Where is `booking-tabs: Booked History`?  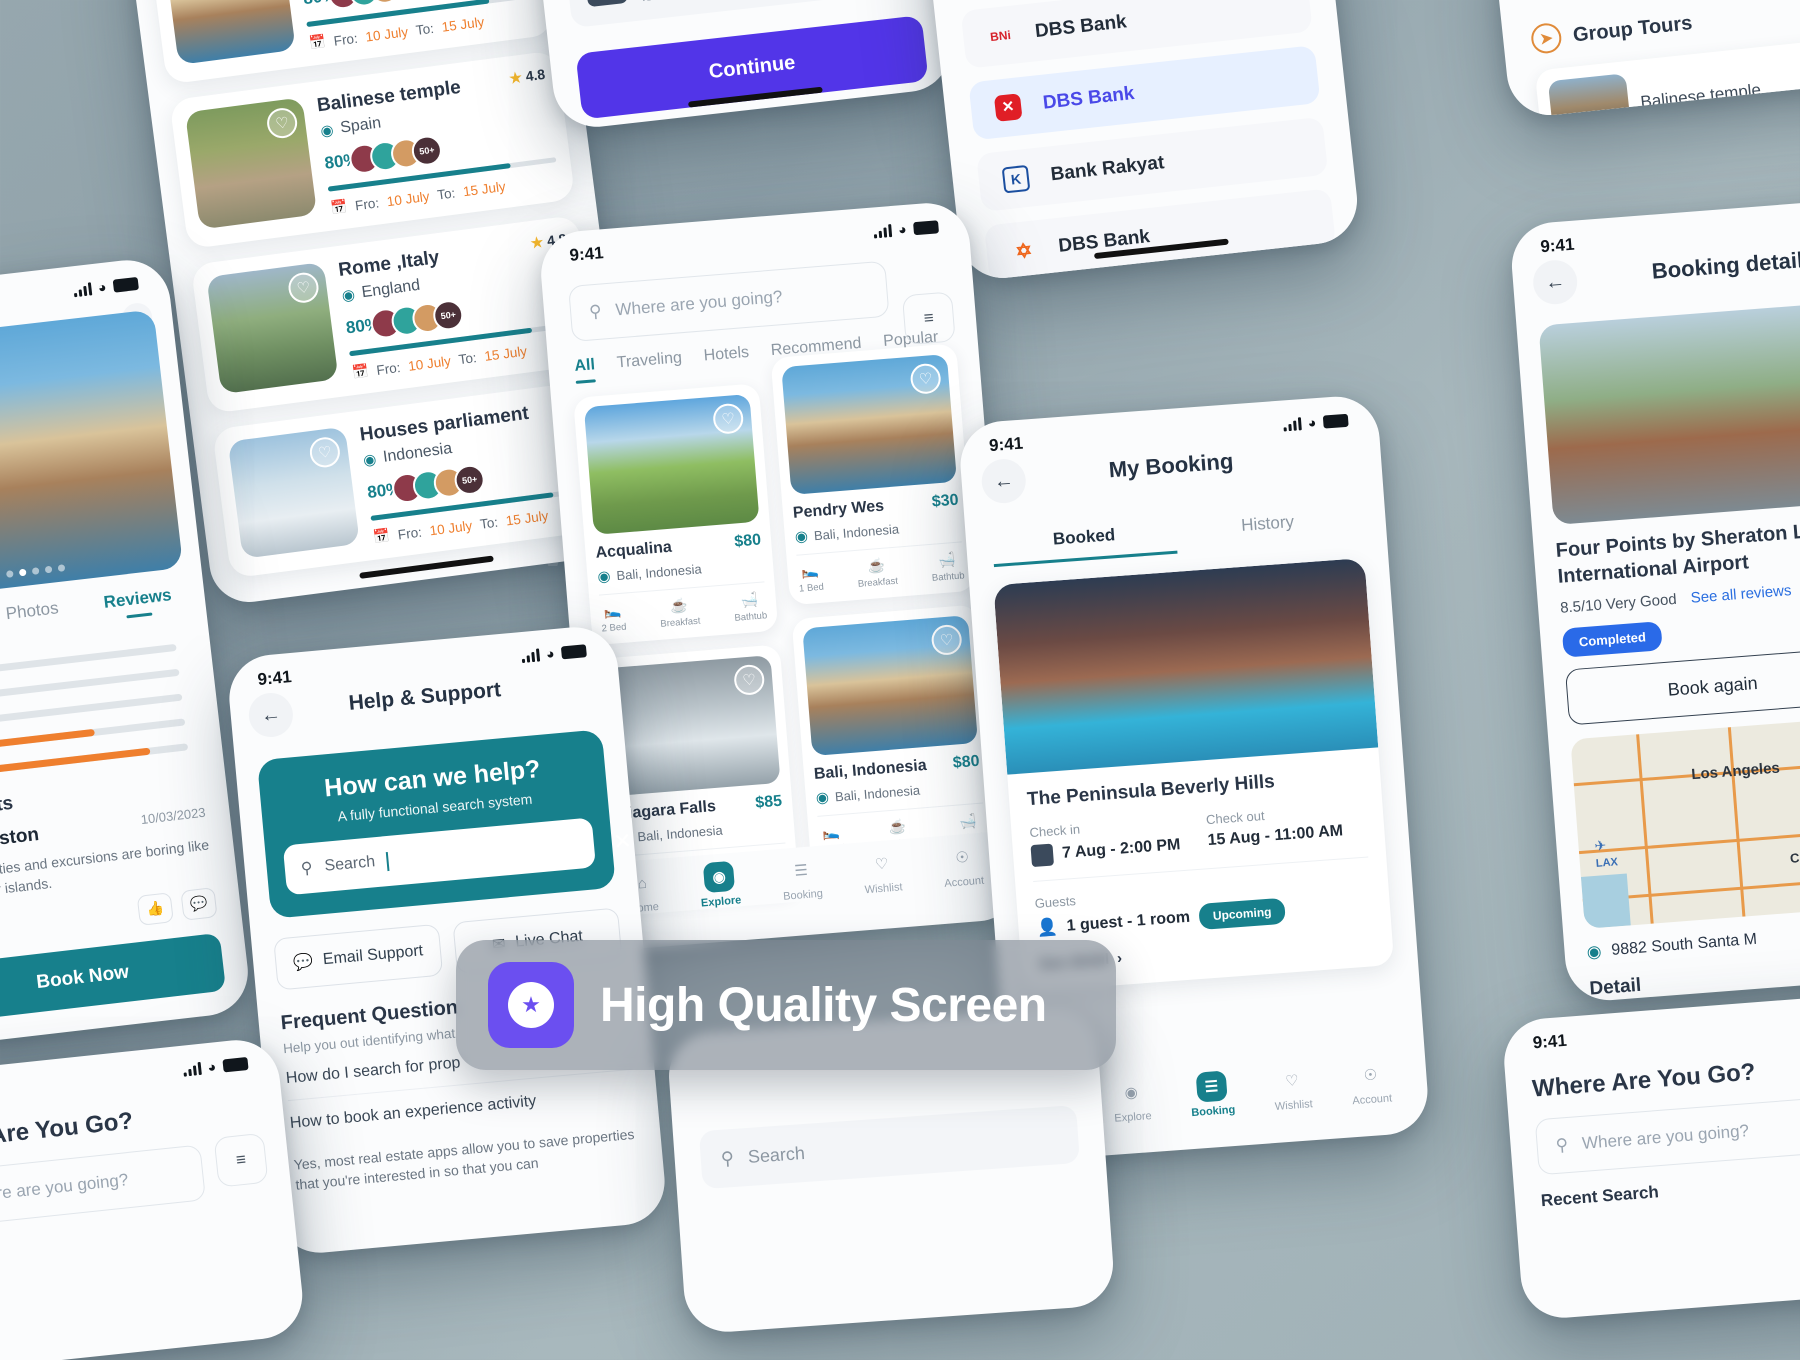 booking-tabs: Booked History is located at coordinates (1176, 537).